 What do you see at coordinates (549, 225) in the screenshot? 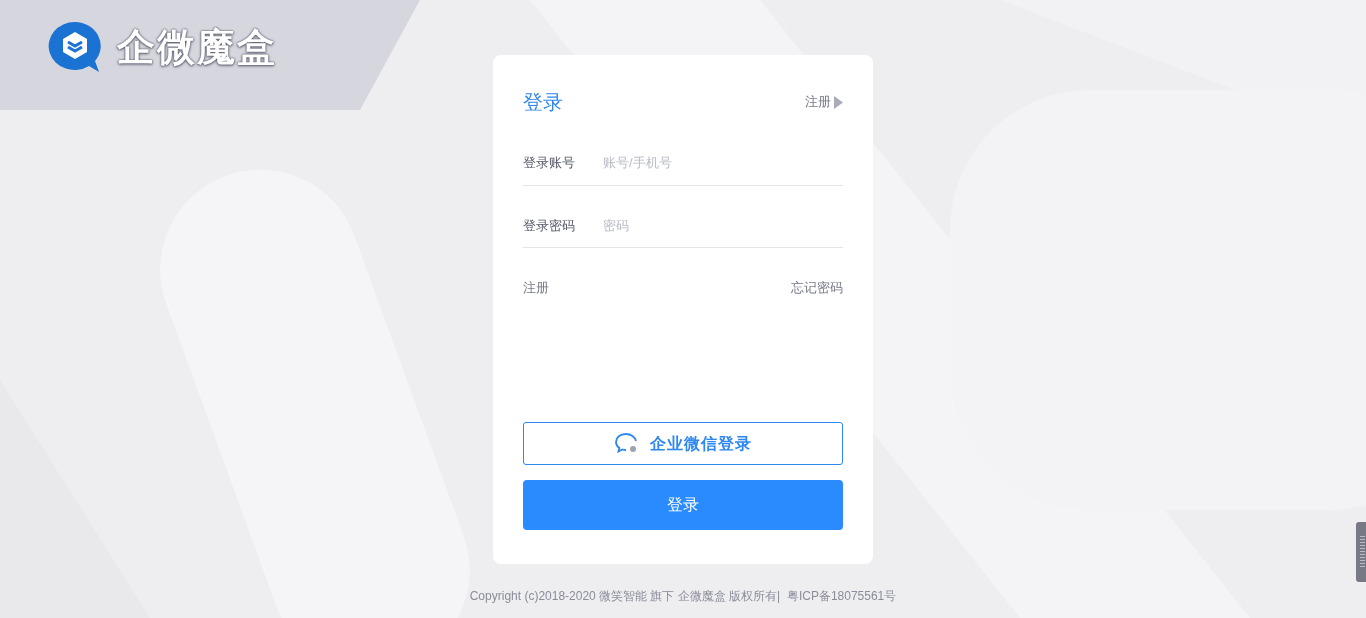
I see `field-label: 登录密码` at bounding box center [549, 225].